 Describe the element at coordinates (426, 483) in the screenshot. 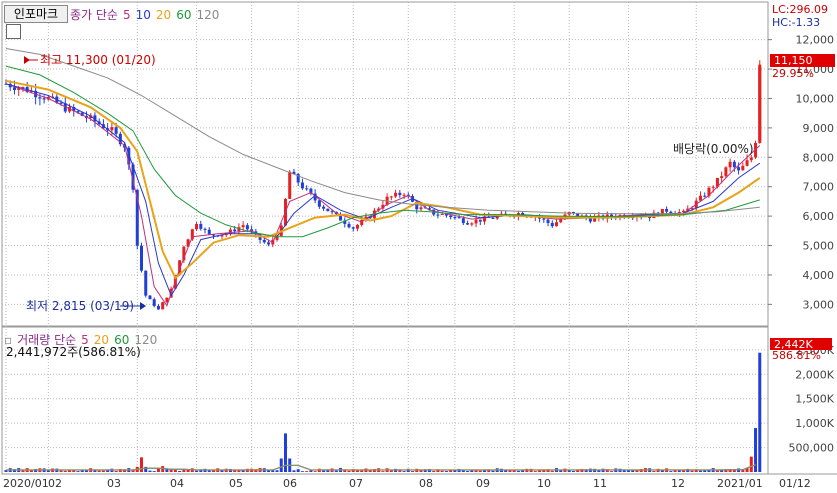

I see `time-tick-label: 08` at that location.